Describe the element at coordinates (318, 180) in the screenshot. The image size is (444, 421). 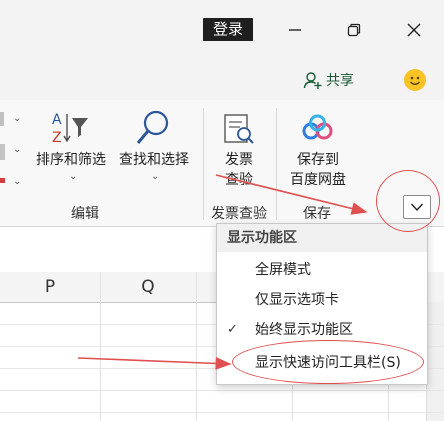
I see `save-baidu-label-line2: 百度网盘` at that location.